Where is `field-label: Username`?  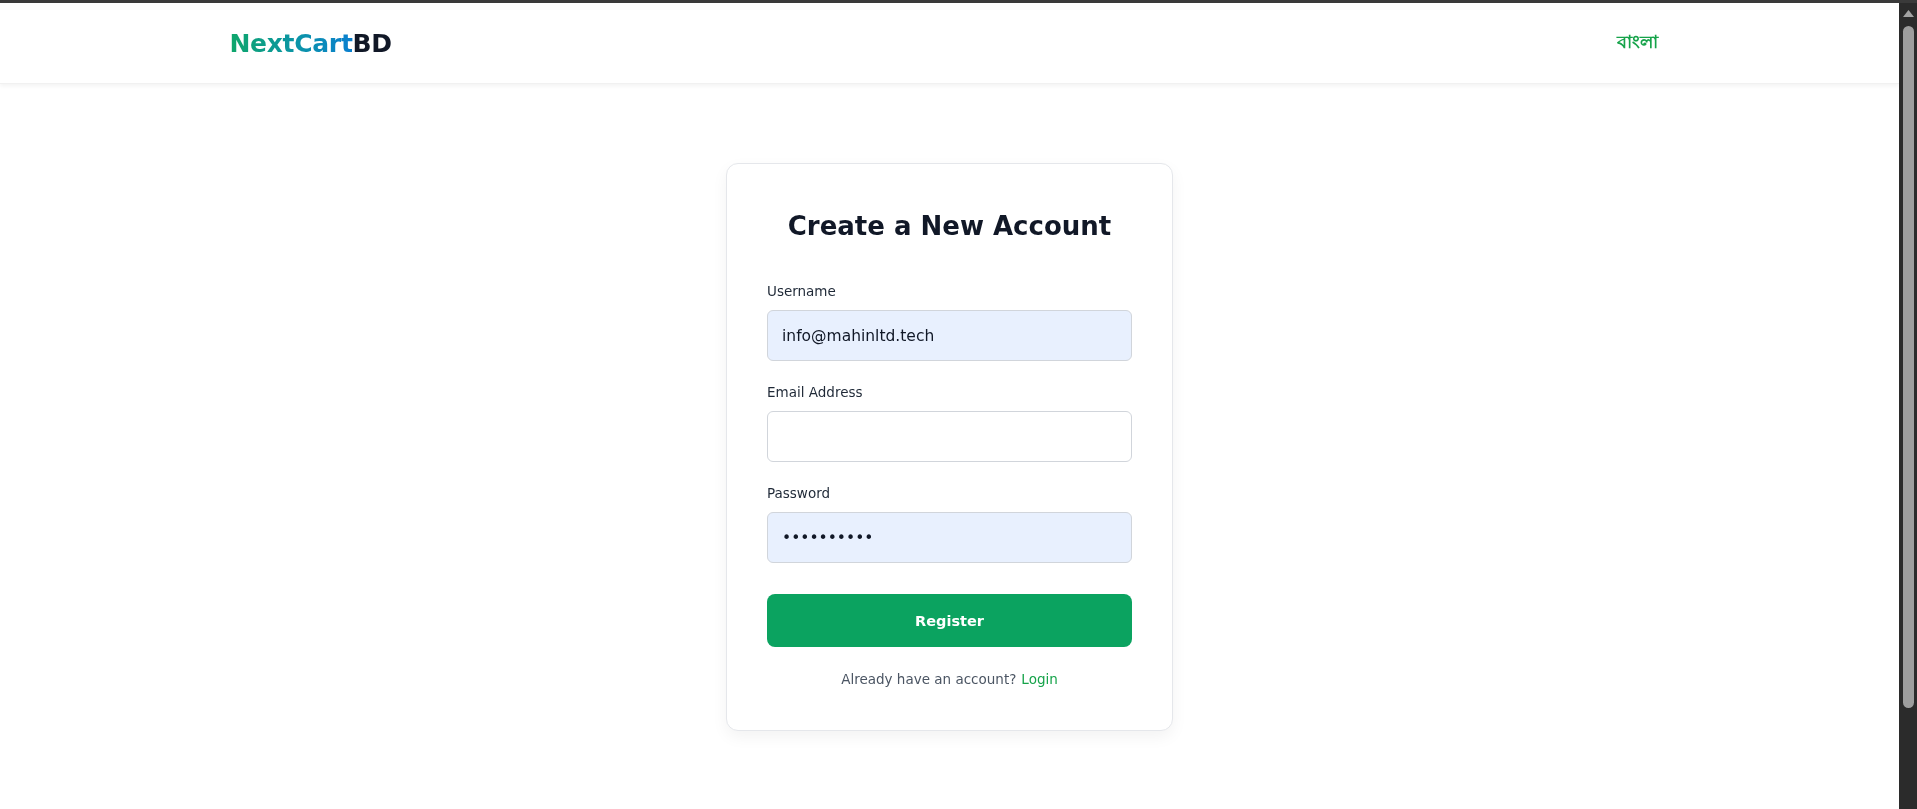 field-label: Username is located at coordinates (801, 291).